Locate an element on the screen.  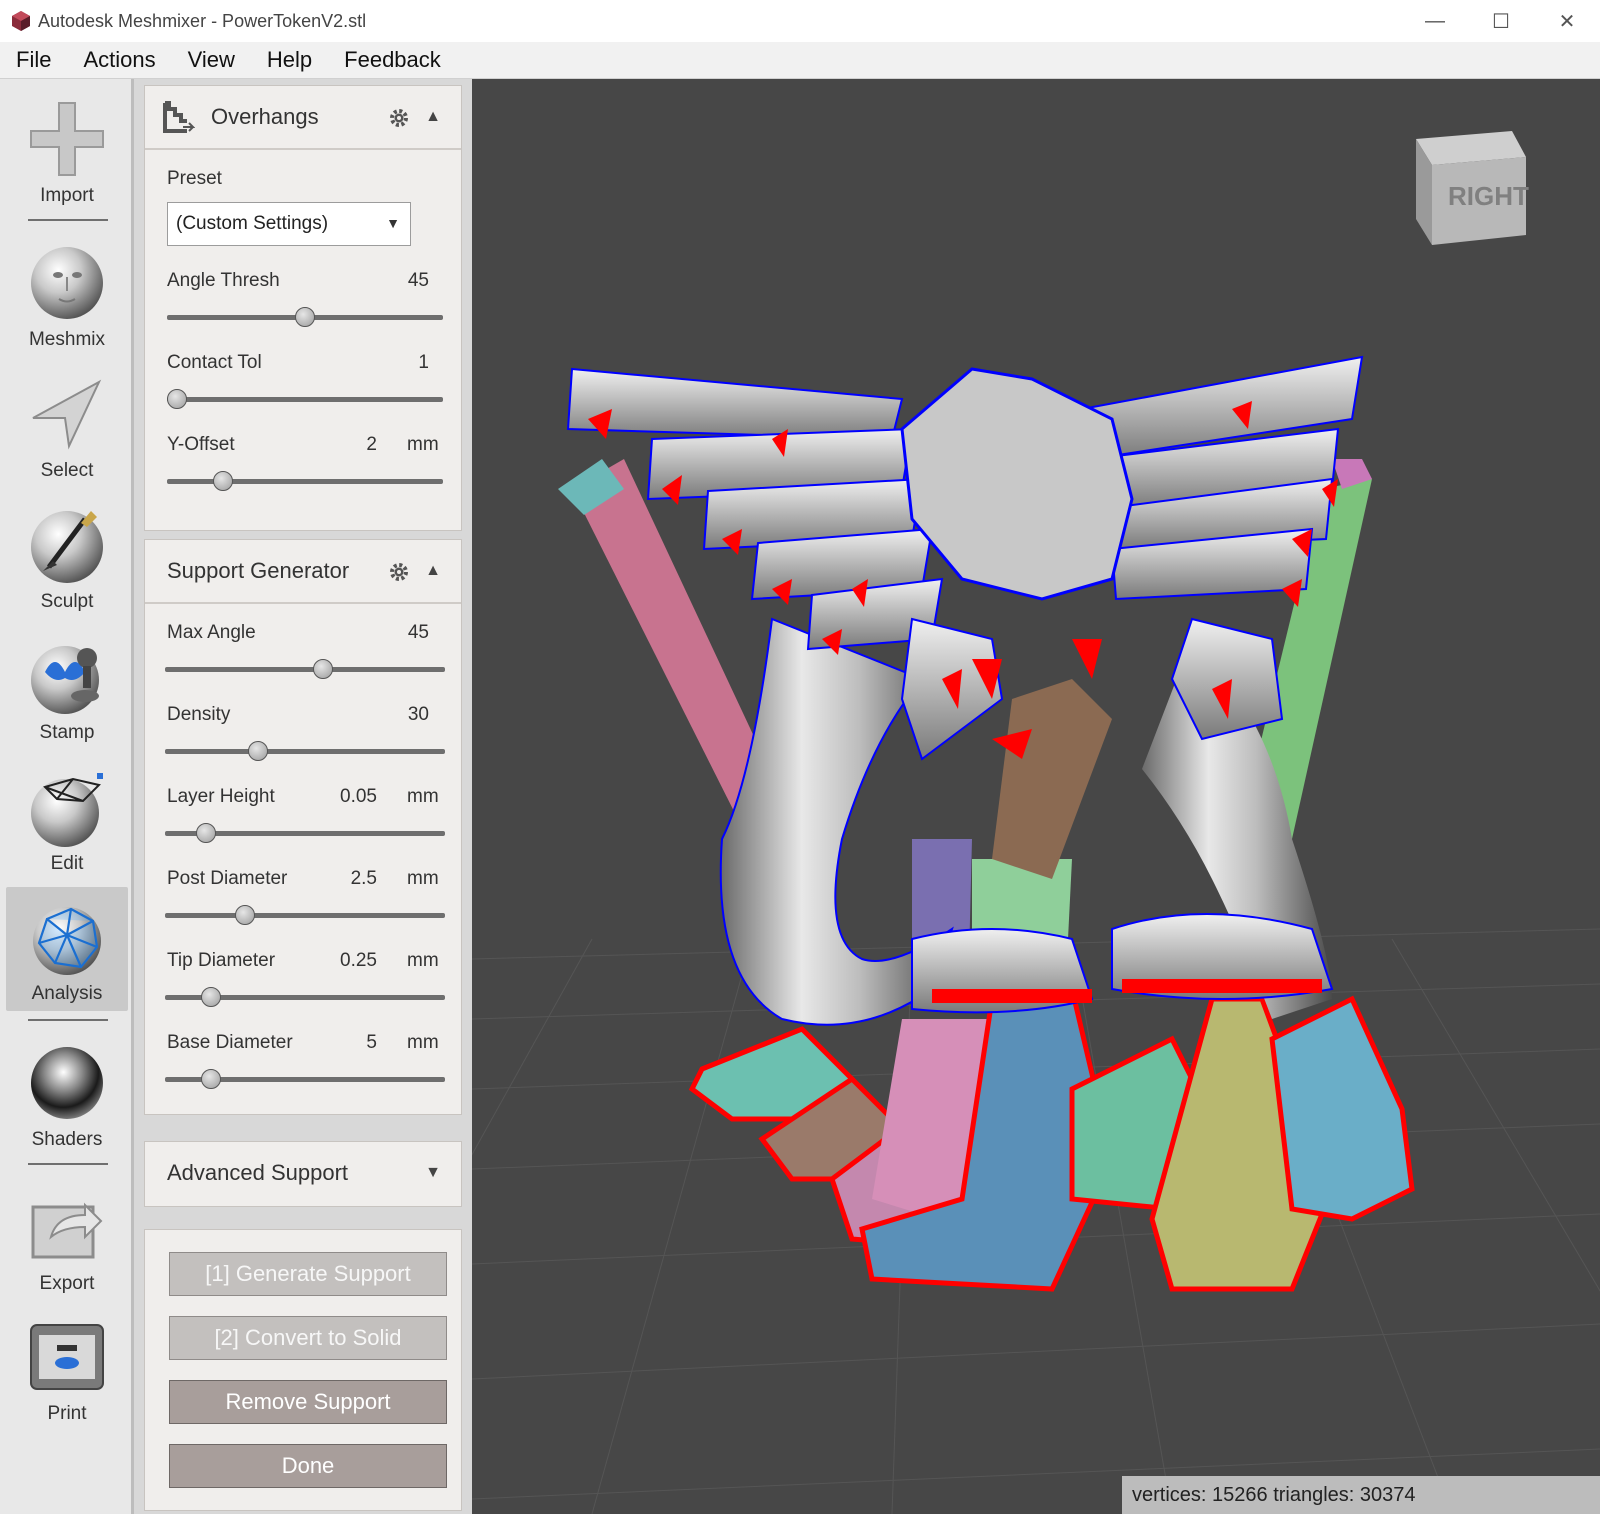
tip-diameter-label: Tip Diameter is located at coordinates (221, 960).